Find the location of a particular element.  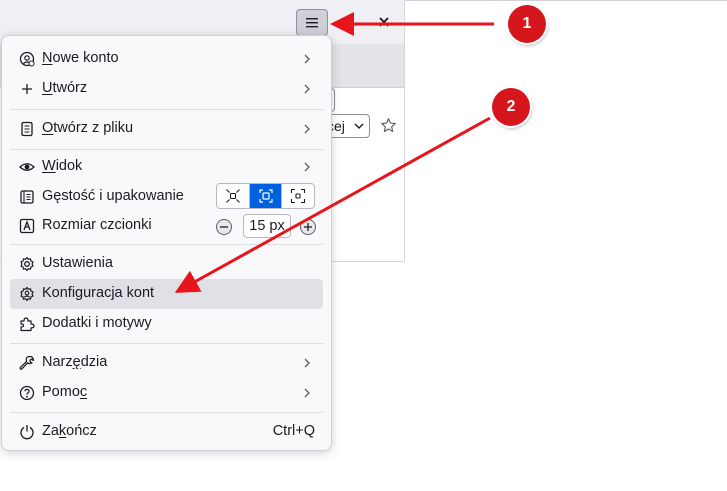

annotation-badge-2: 2 is located at coordinates (511, 107).